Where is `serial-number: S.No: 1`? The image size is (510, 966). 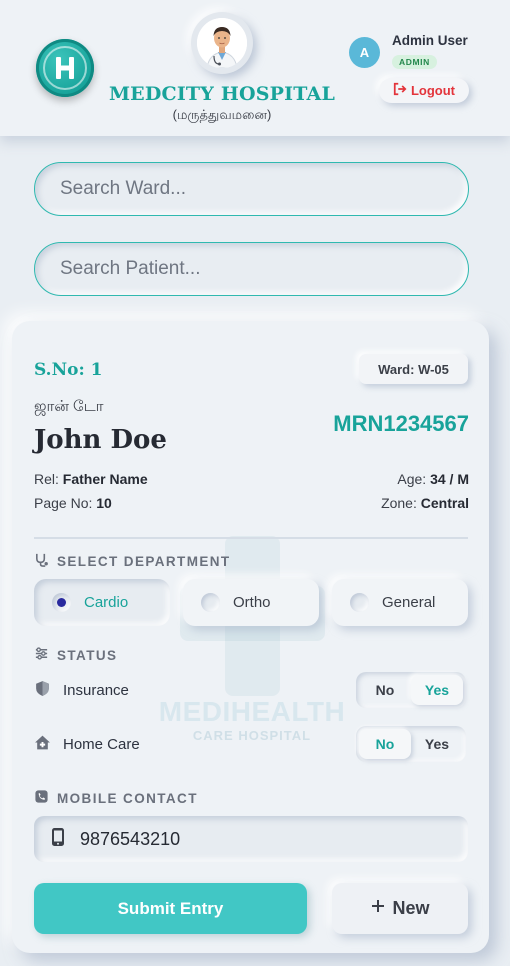
serial-number: S.No: 1 is located at coordinates (68, 370).